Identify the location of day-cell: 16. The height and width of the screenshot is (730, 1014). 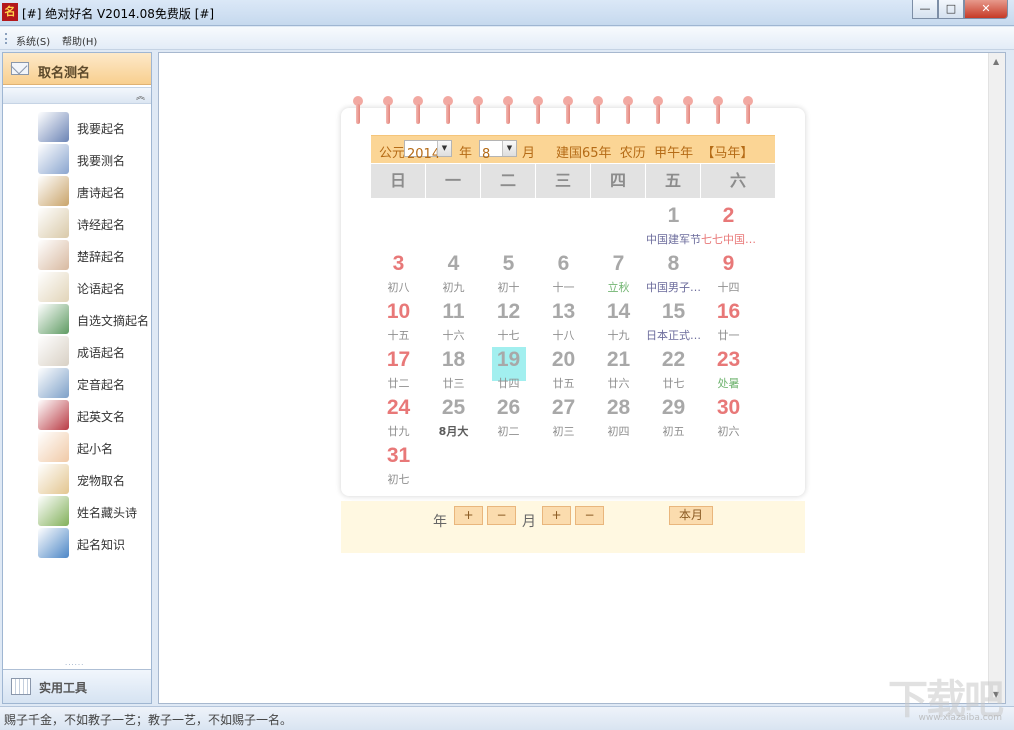
(729, 312).